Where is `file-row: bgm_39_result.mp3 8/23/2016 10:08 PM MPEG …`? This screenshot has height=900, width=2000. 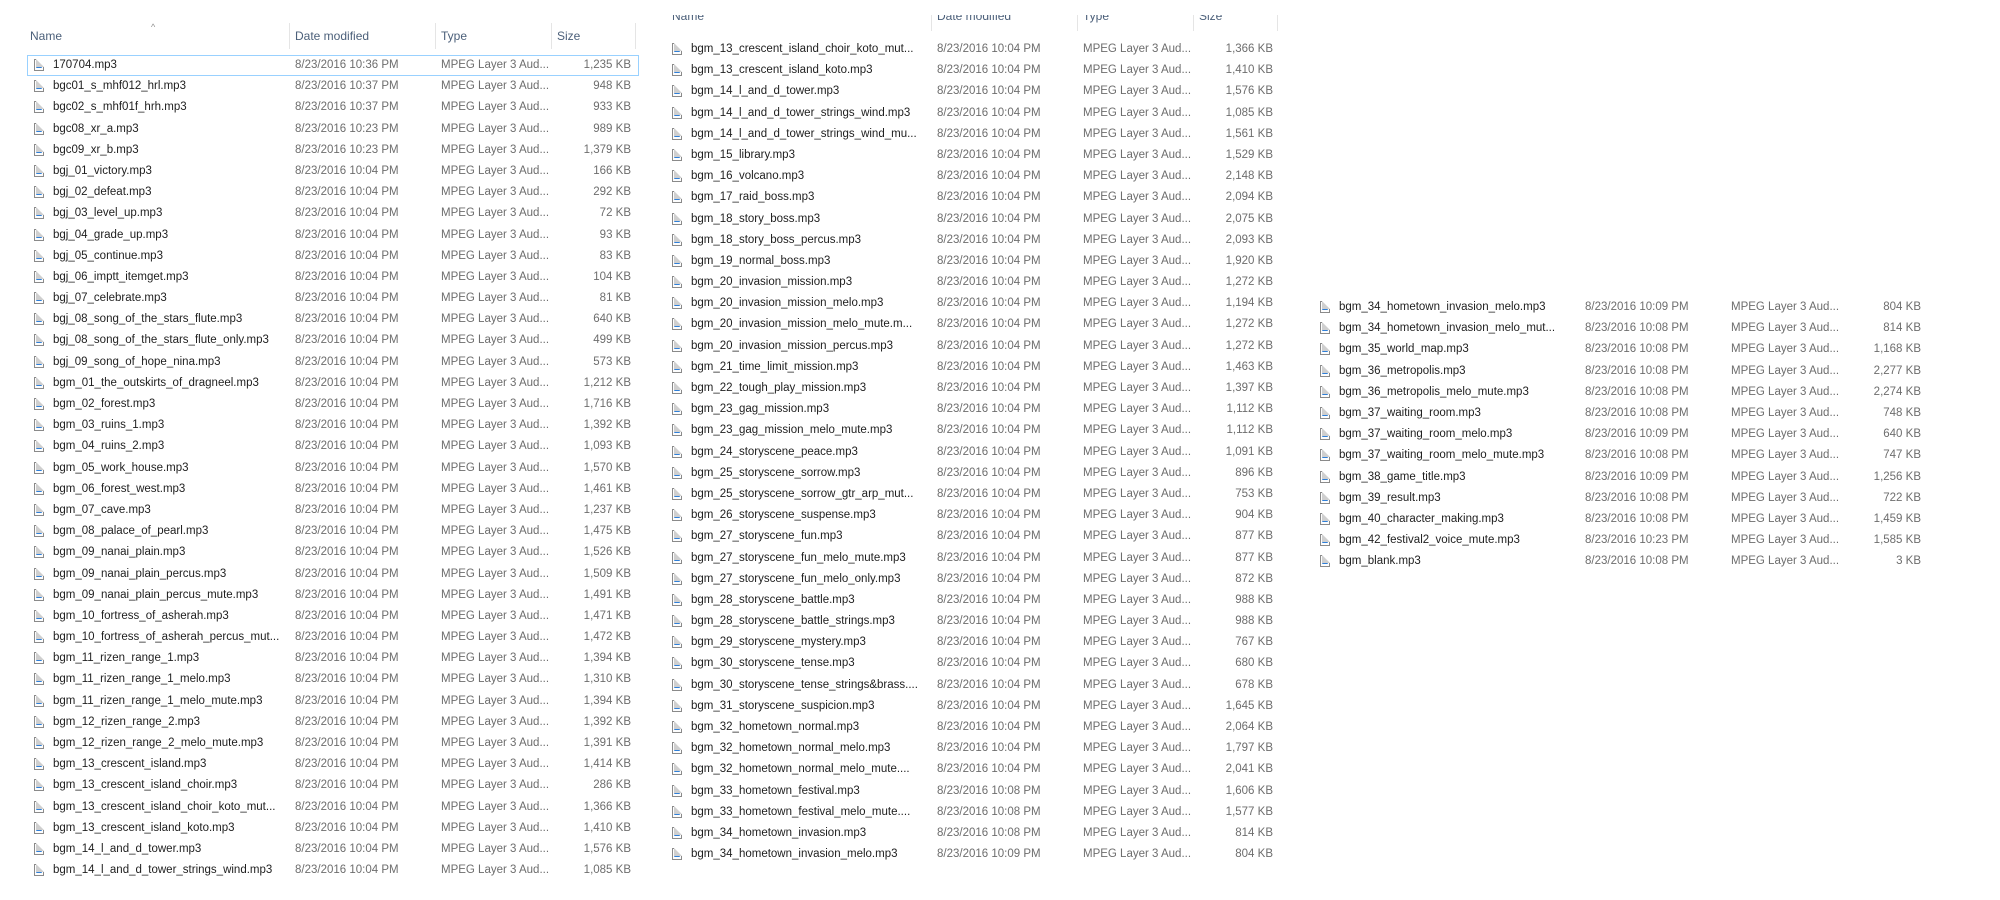
file-row: bgm_39_result.mp3 8/23/2016 10:08 PM MPEG … is located at coordinates (1623, 498).